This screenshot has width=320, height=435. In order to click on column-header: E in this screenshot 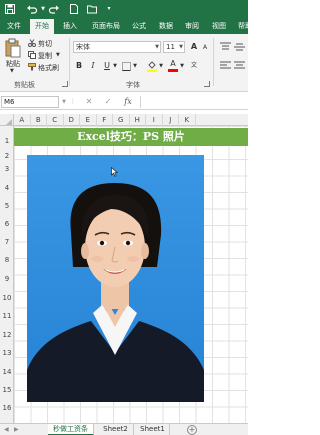, I will do `click(88, 120)`.